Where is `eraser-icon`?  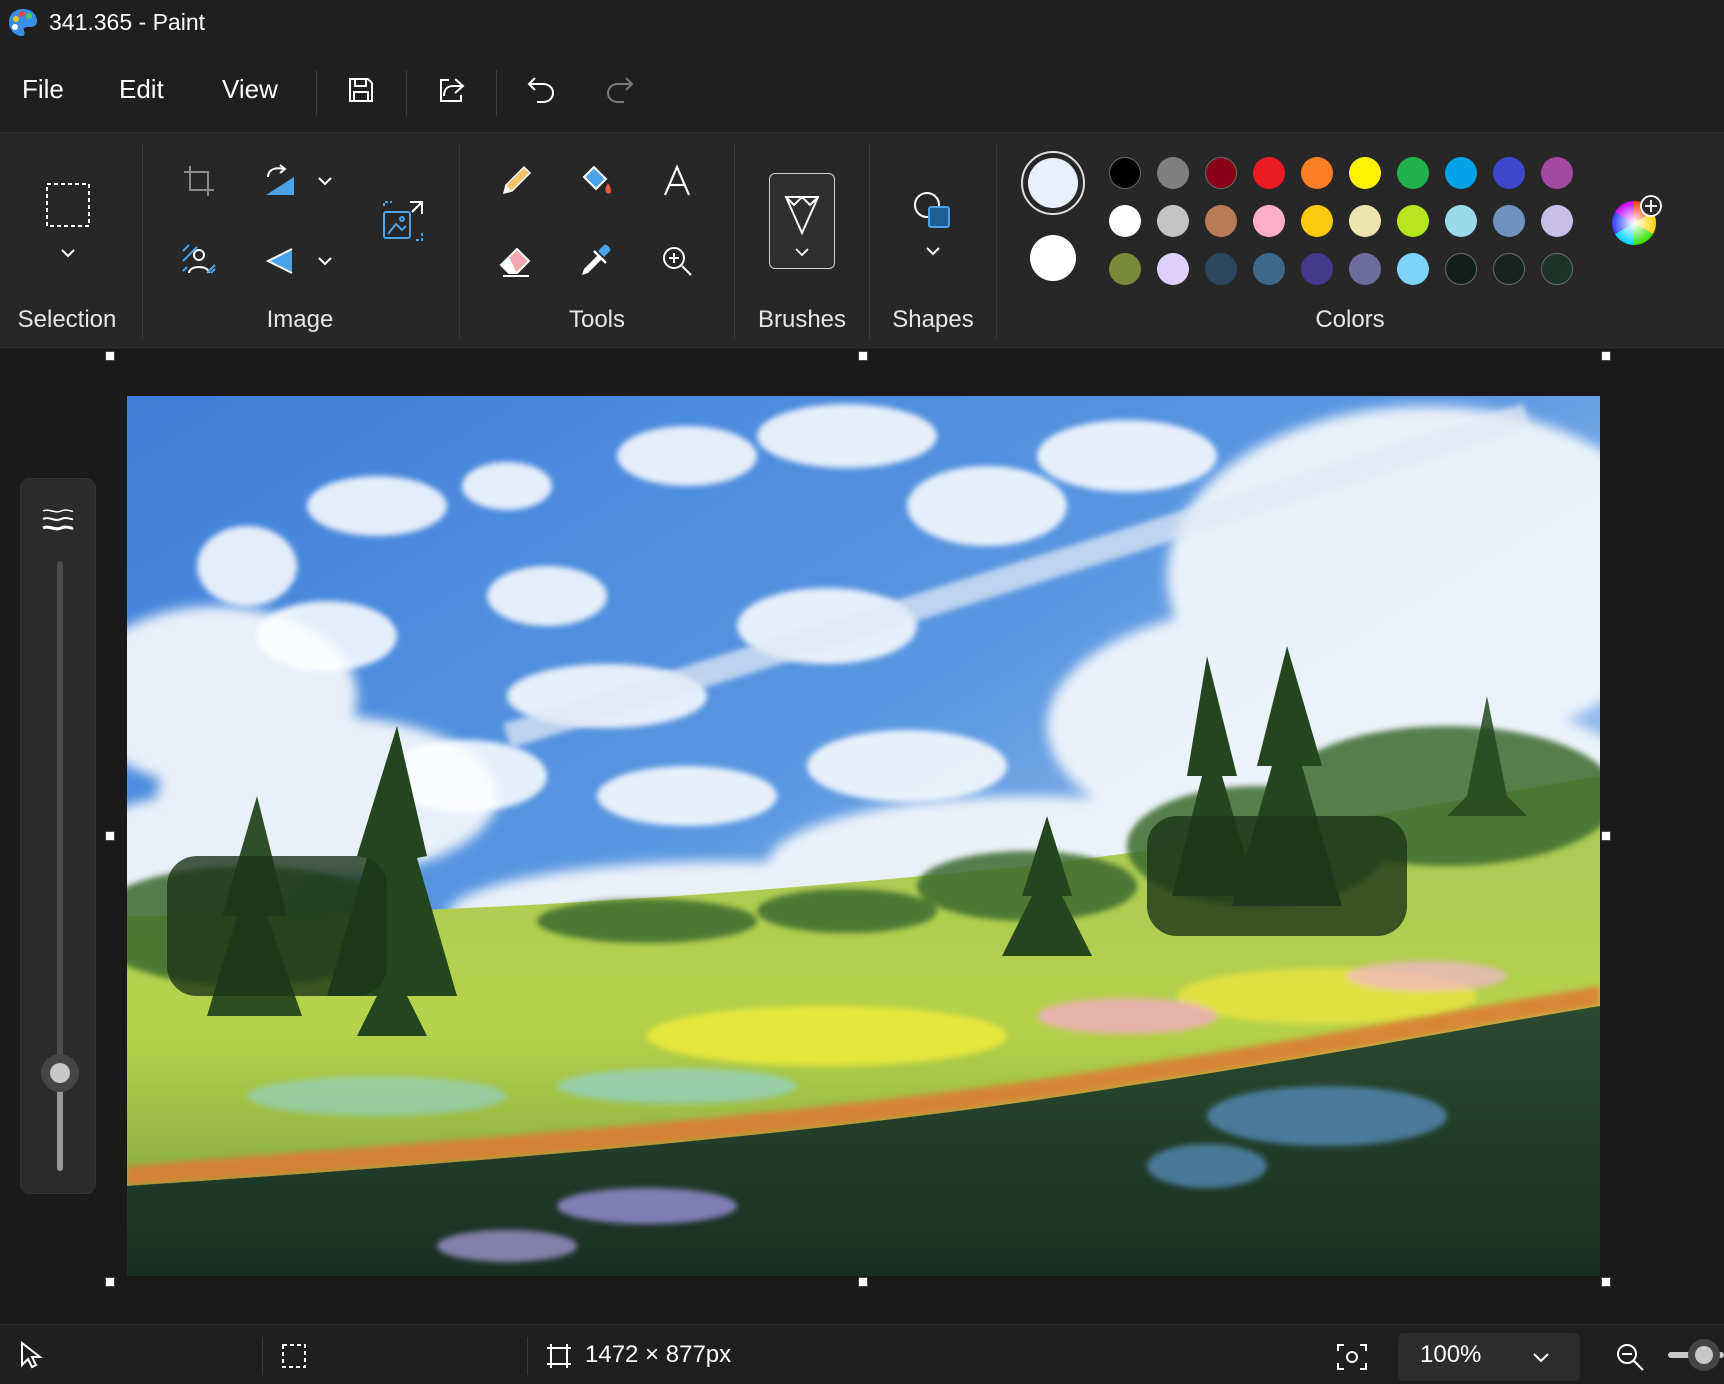
eraser-icon is located at coordinates (515, 262).